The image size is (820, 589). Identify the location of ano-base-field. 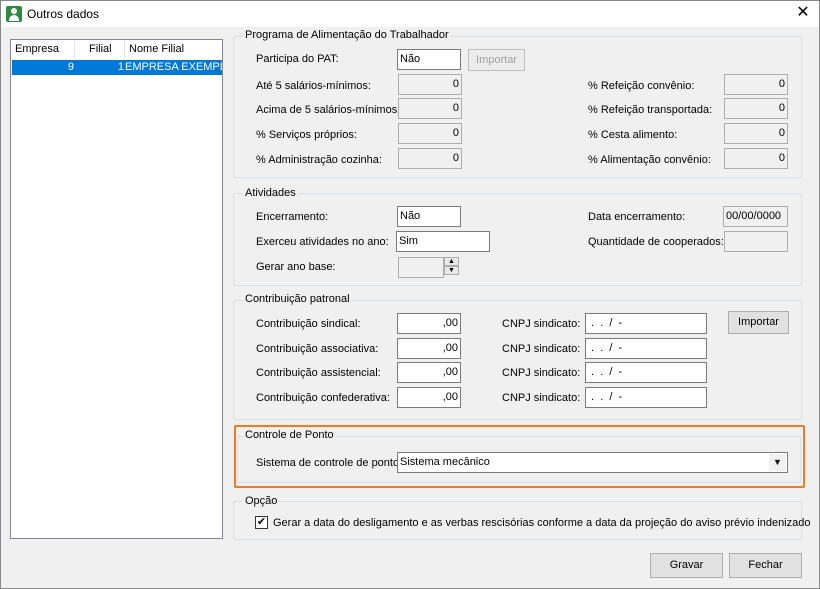
(421, 267).